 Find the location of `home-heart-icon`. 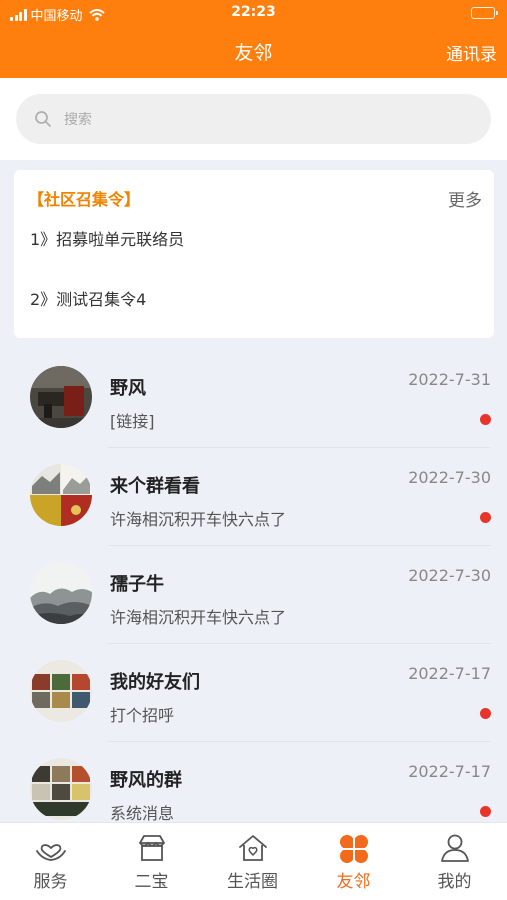

home-heart-icon is located at coordinates (253, 848).